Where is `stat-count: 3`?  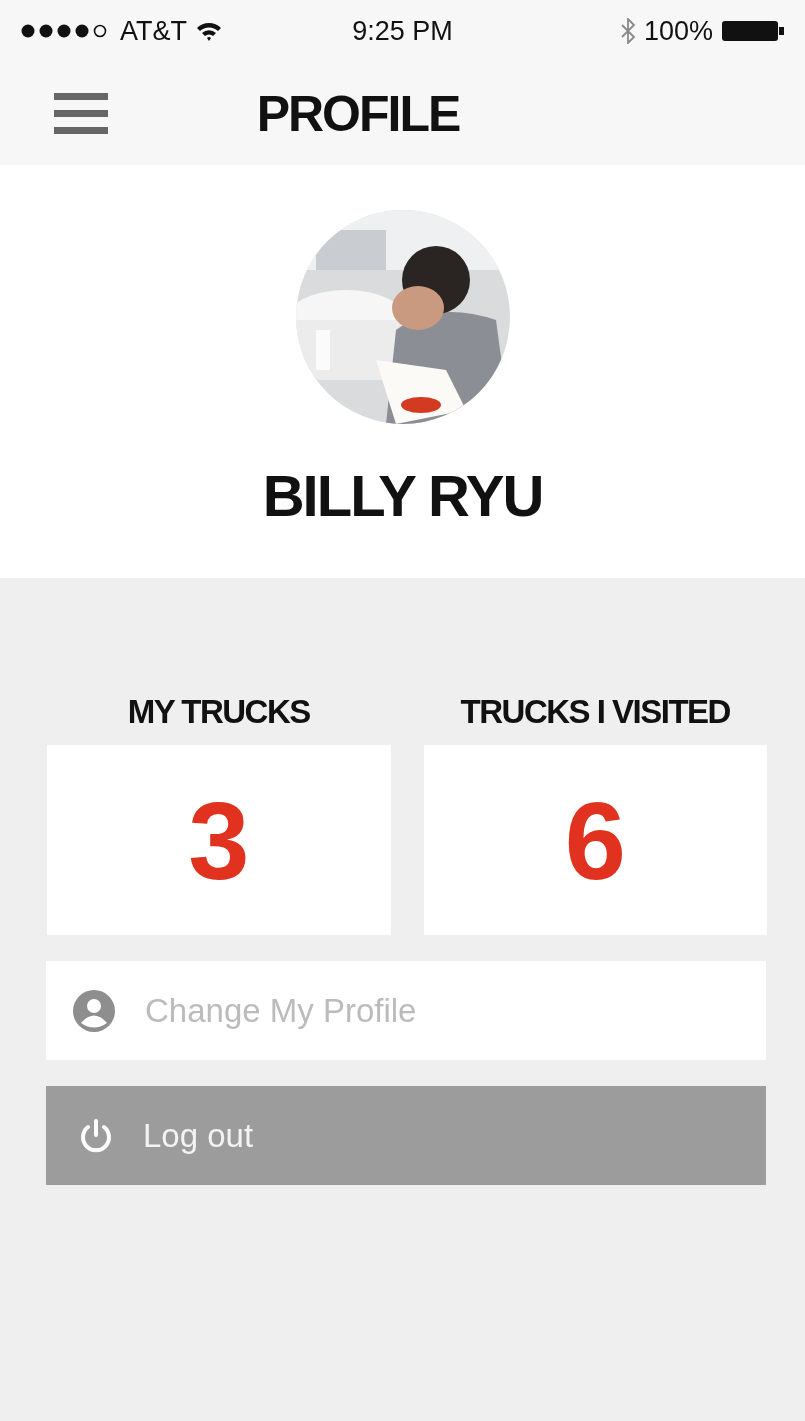 stat-count: 3 is located at coordinates (219, 840).